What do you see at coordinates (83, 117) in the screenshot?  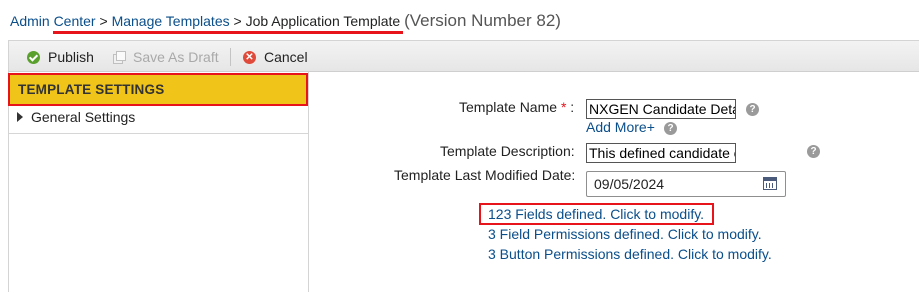 I see `sidebar-item-label: General Settings` at bounding box center [83, 117].